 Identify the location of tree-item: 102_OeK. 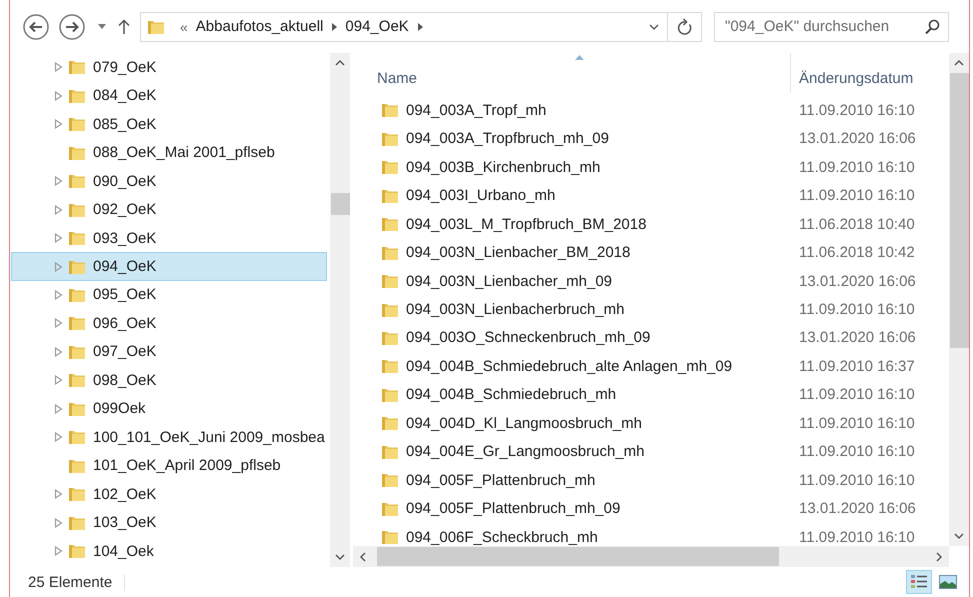
(169, 494).